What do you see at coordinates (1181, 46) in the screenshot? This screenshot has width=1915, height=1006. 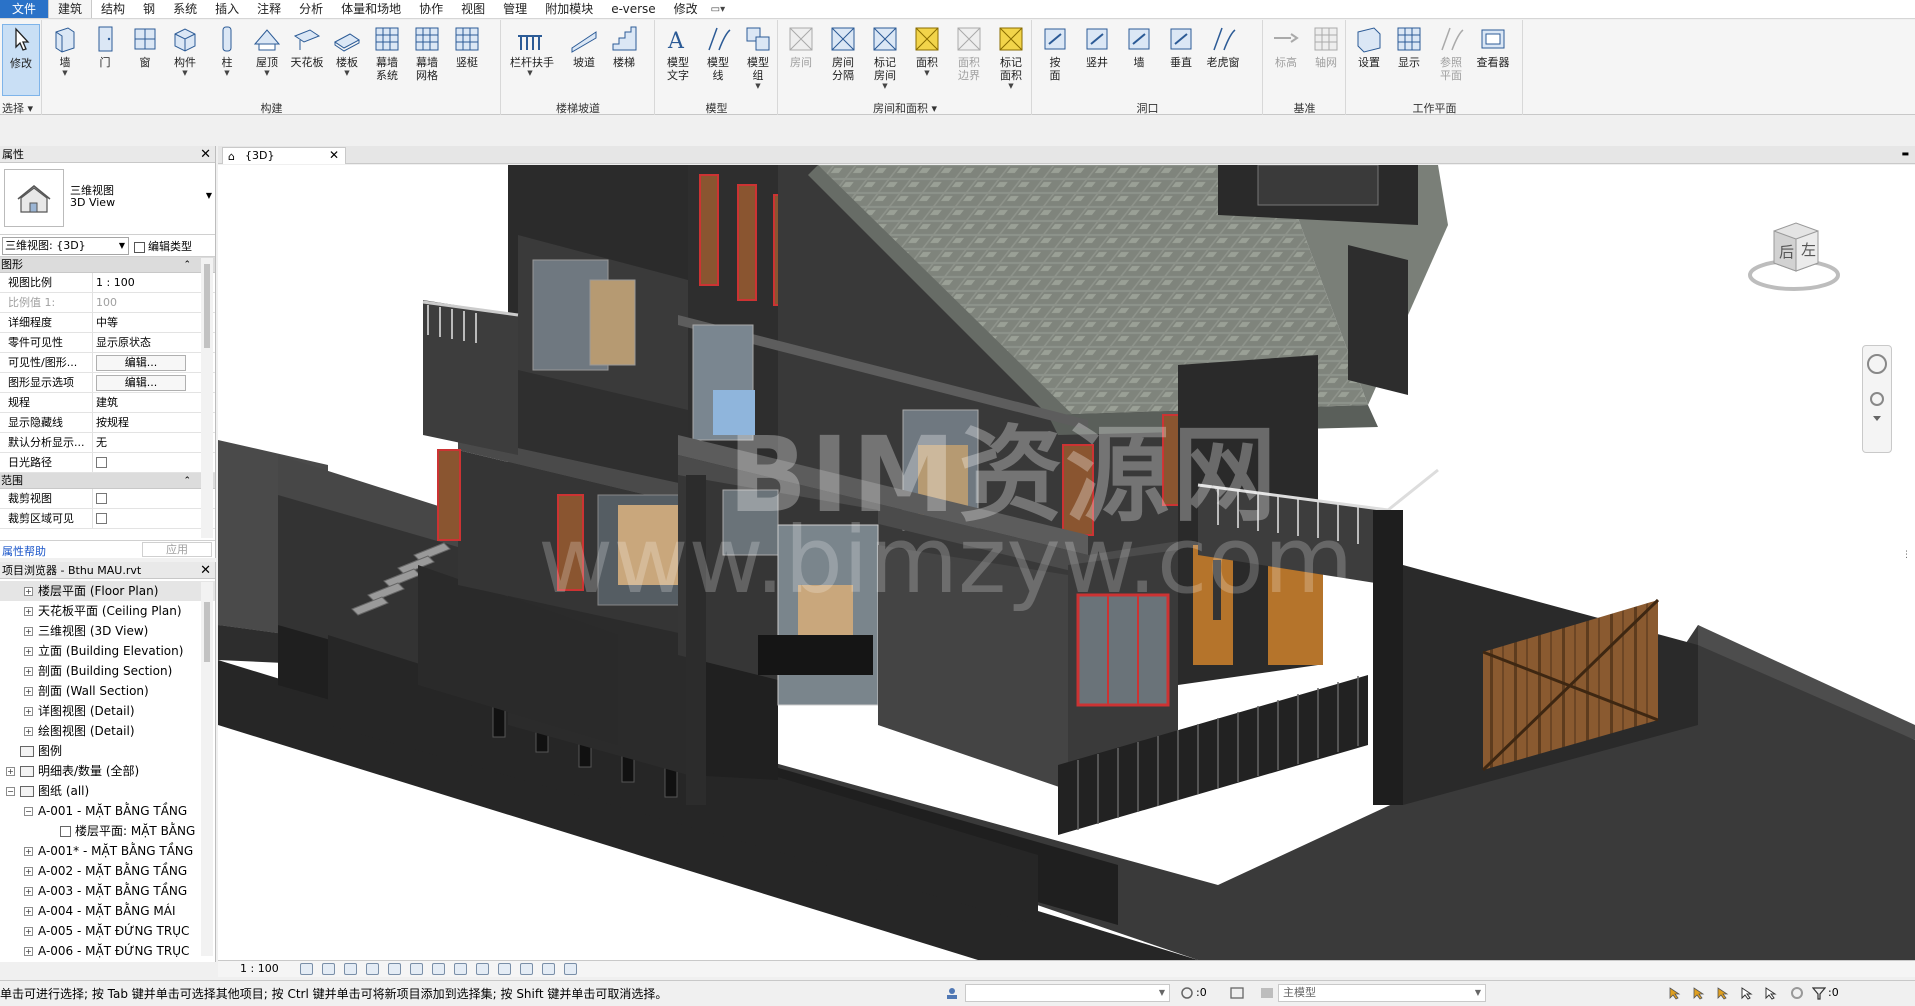 I see `vertical-button: 垂直` at bounding box center [1181, 46].